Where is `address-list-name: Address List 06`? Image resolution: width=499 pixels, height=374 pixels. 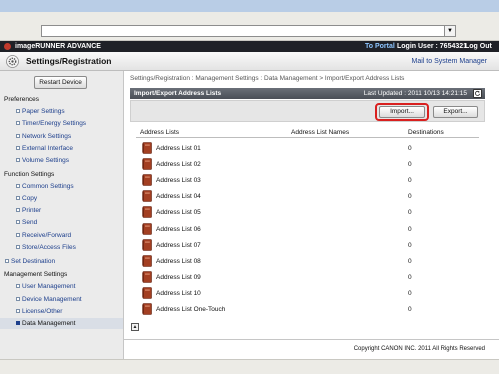
address-list-name: Address List 06 is located at coordinates (178, 229).